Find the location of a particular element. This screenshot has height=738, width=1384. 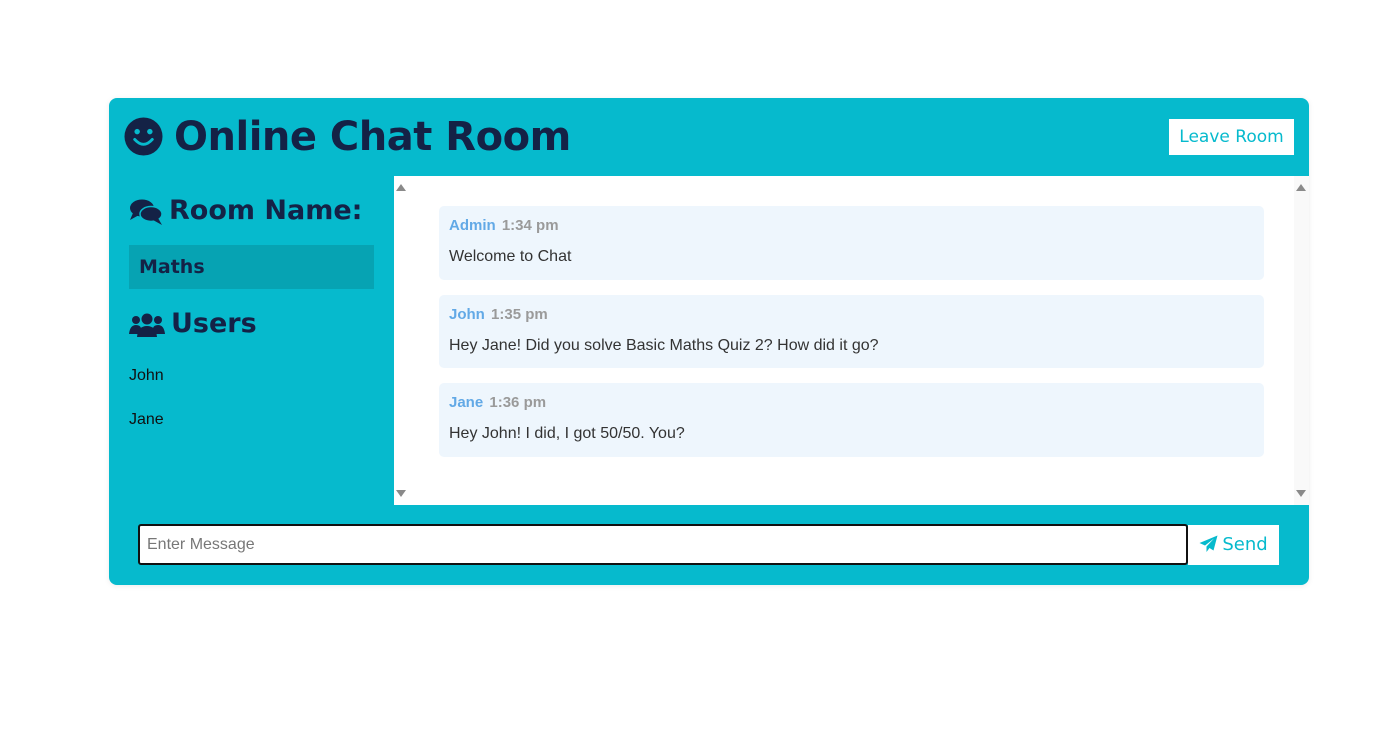

user-item: John is located at coordinates (146, 375).